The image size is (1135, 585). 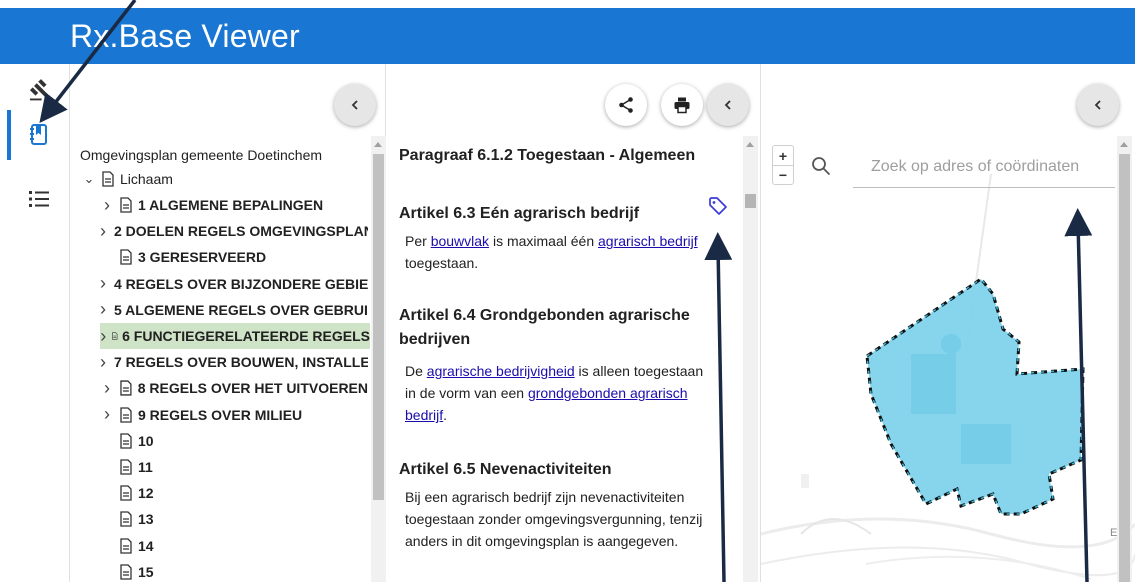 I want to click on tree-node-label: 1 ALGEMENE BEPALINGEN, so click(x=231, y=205).